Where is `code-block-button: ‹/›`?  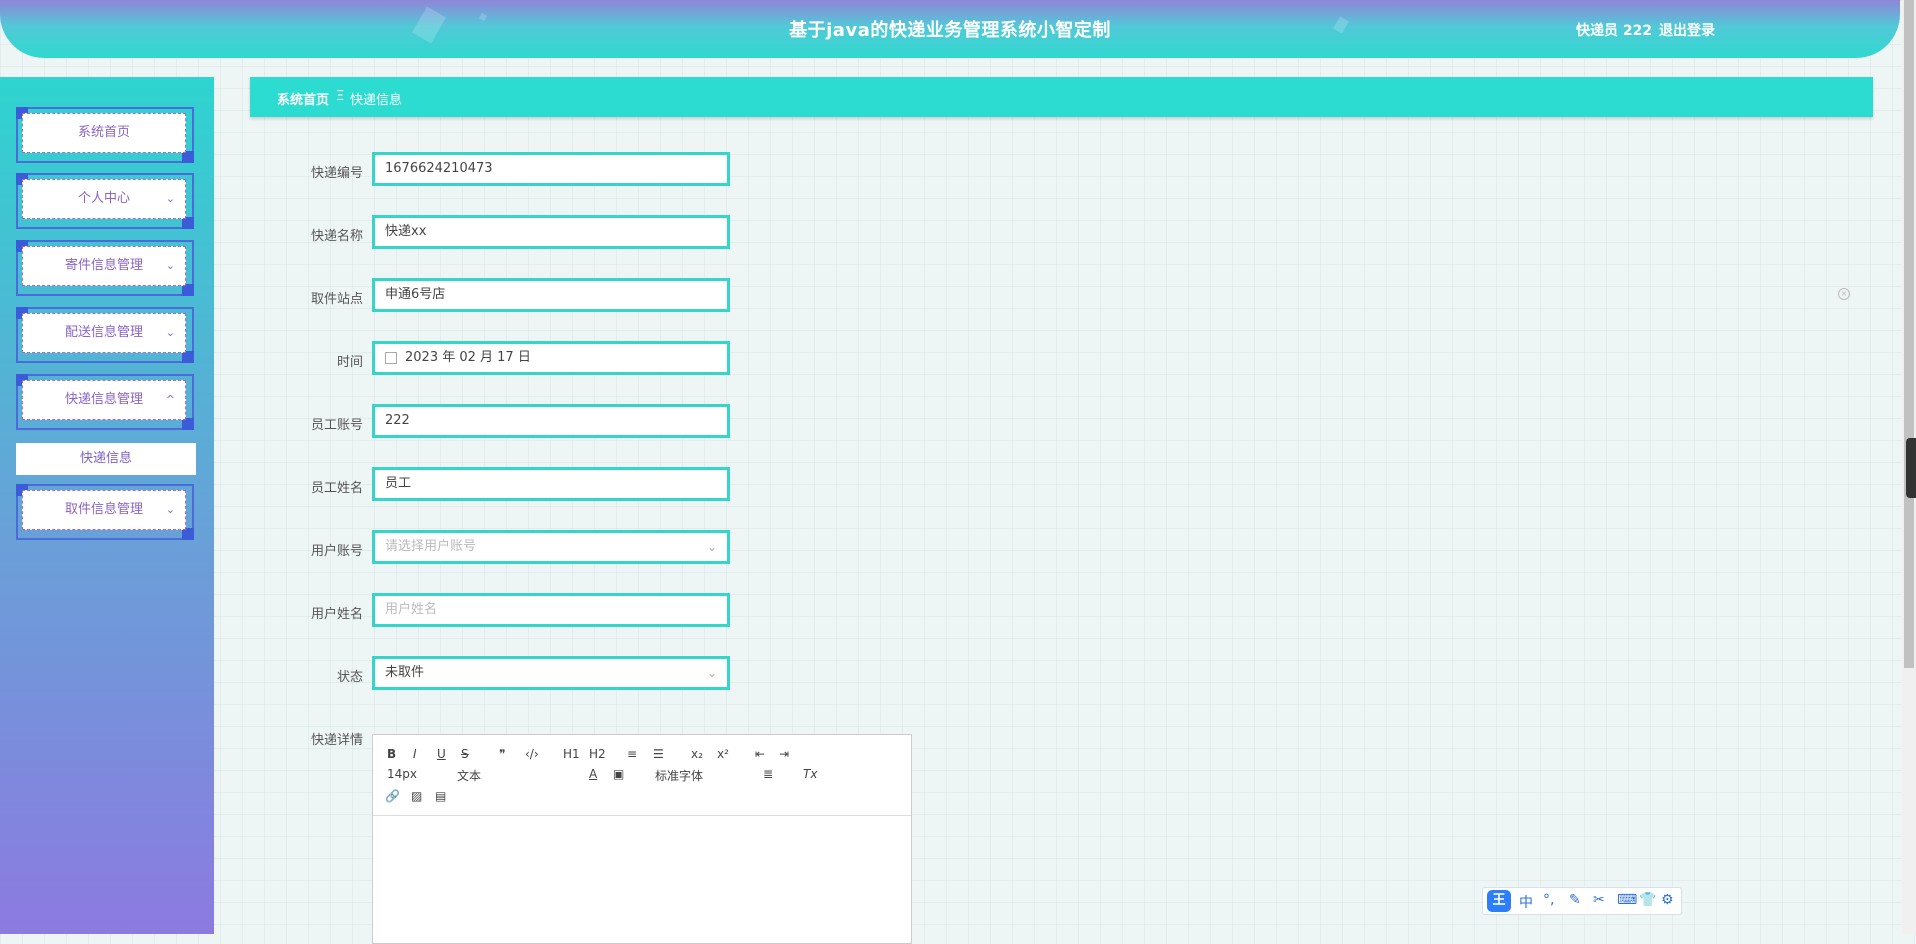
code-block-button: ‹/› is located at coordinates (532, 754).